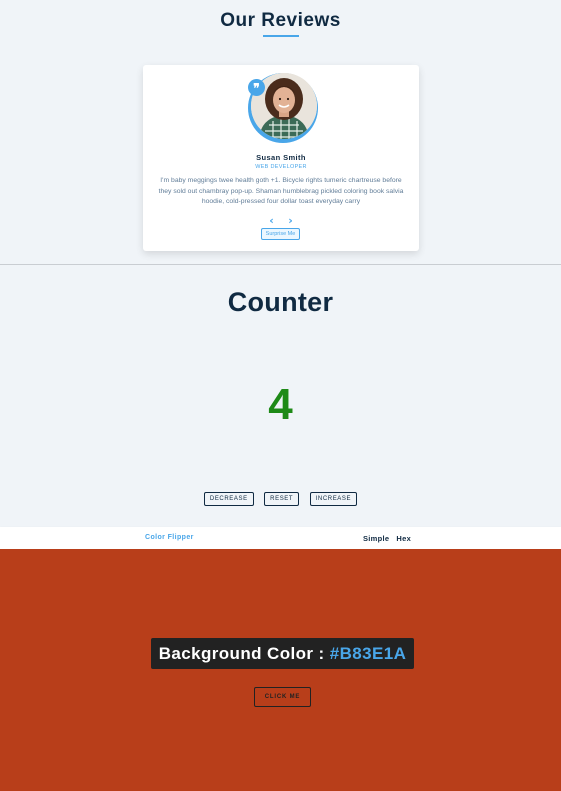 This screenshot has width=561, height=791. What do you see at coordinates (280, 404) in the screenshot?
I see `counter-value: 4` at bounding box center [280, 404].